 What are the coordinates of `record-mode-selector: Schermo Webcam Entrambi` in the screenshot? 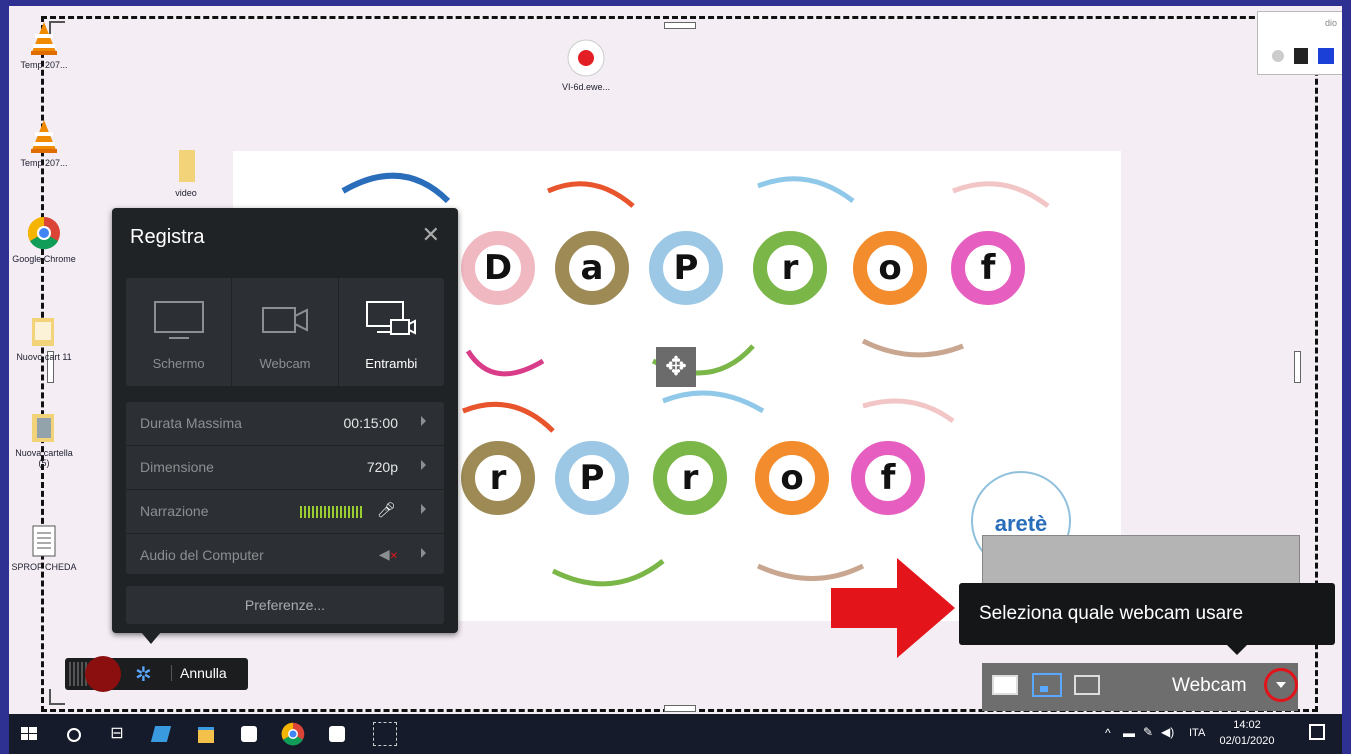 It's located at (285, 332).